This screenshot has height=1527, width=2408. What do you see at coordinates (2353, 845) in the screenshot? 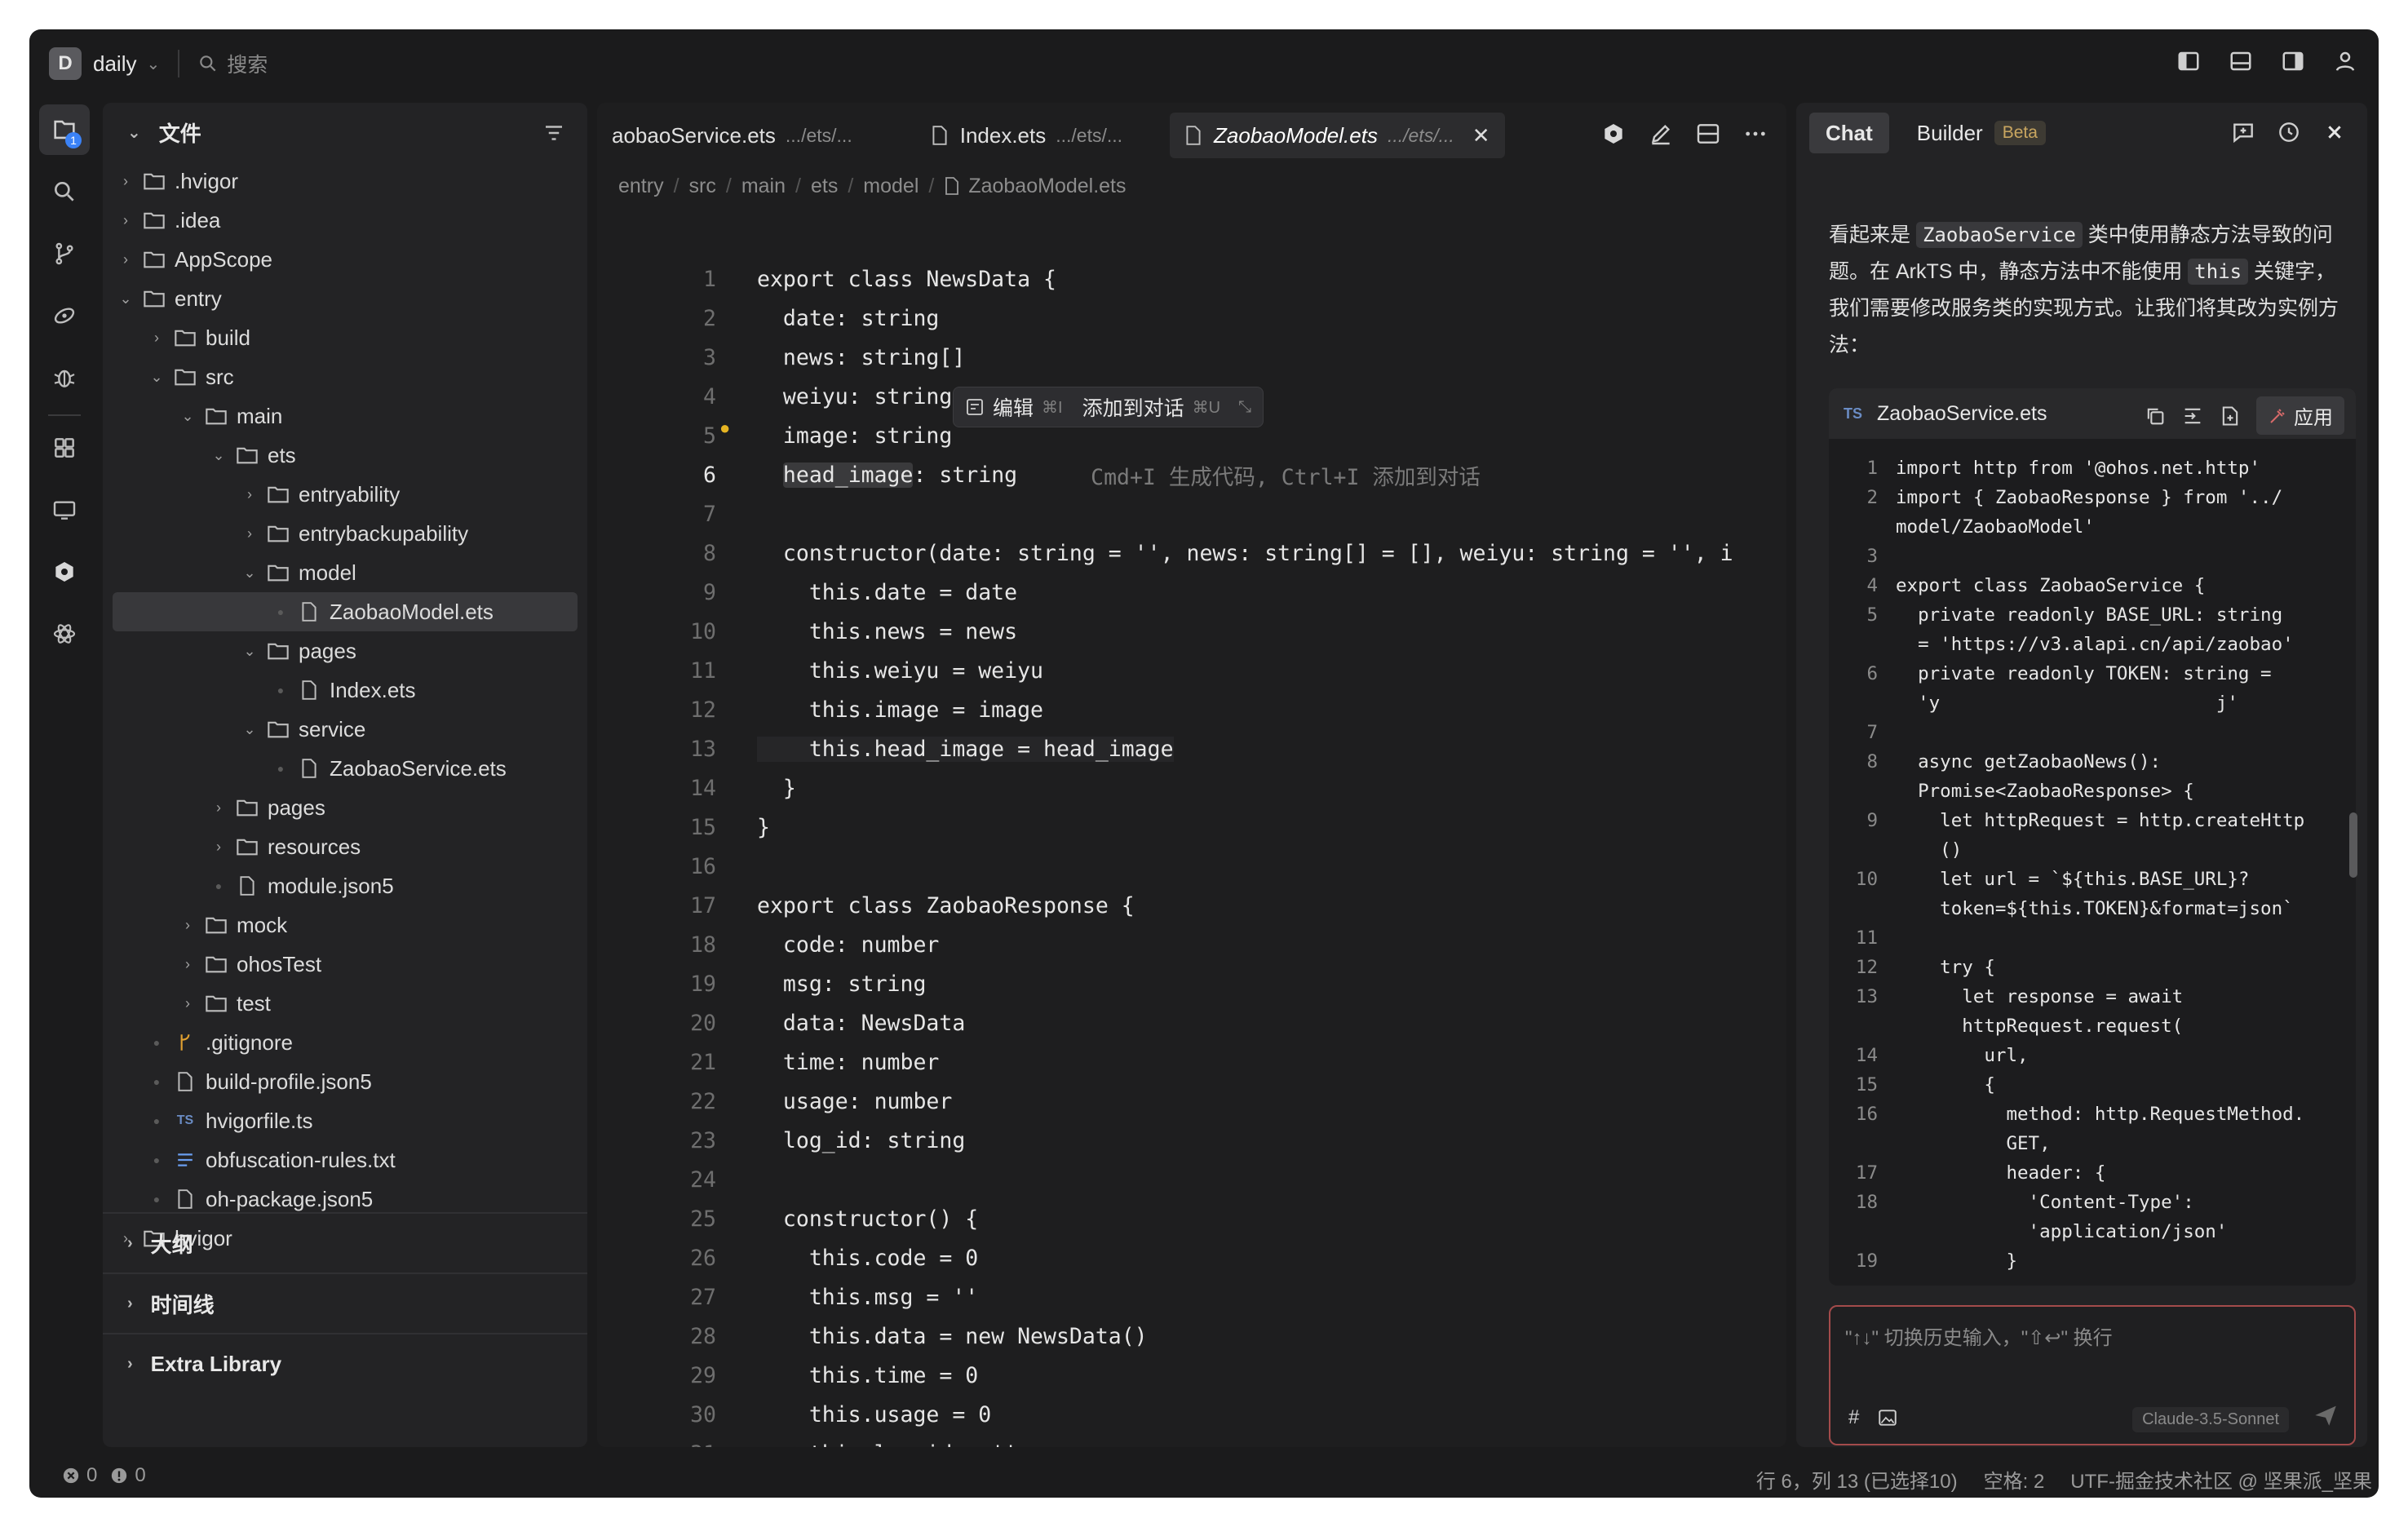
I see `scrollbar` at bounding box center [2353, 845].